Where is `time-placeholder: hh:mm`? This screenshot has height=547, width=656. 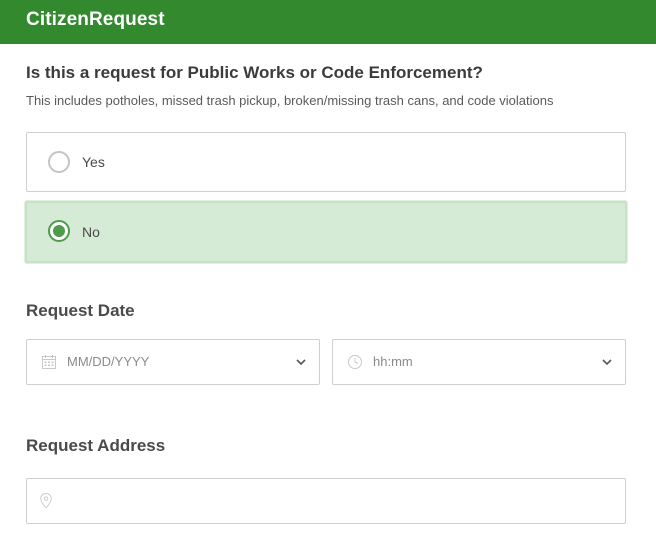
time-placeholder: hh:mm is located at coordinates (393, 361).